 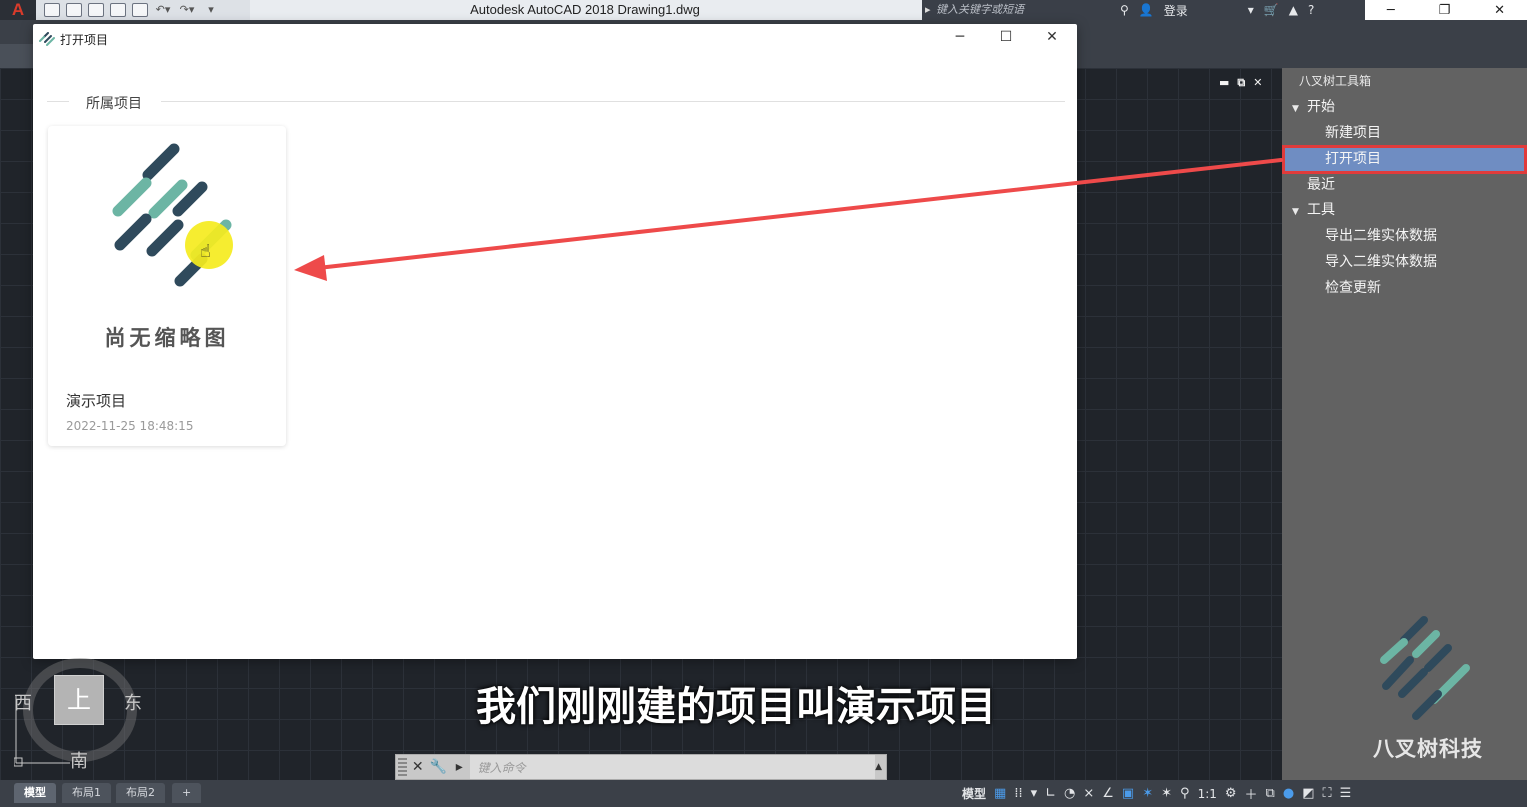 I want to click on search-input: 键入关键字或短语, so click(x=1017, y=10).